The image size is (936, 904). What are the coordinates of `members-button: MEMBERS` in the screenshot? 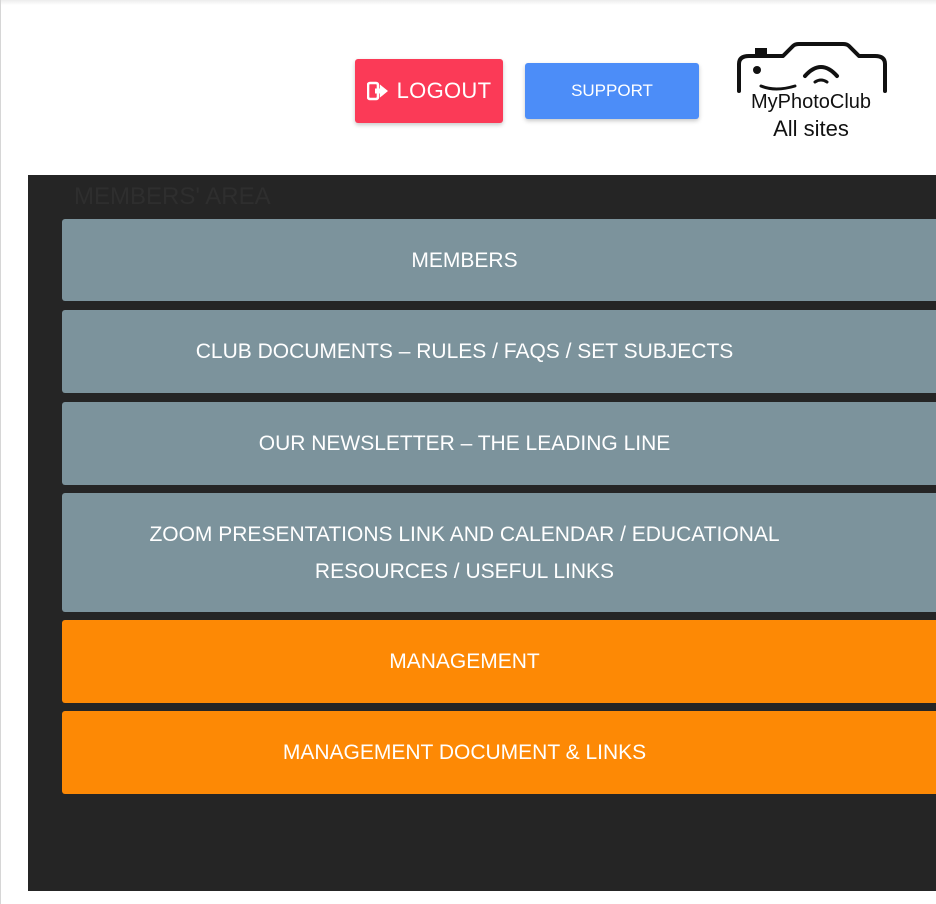 It's located at (499, 260).